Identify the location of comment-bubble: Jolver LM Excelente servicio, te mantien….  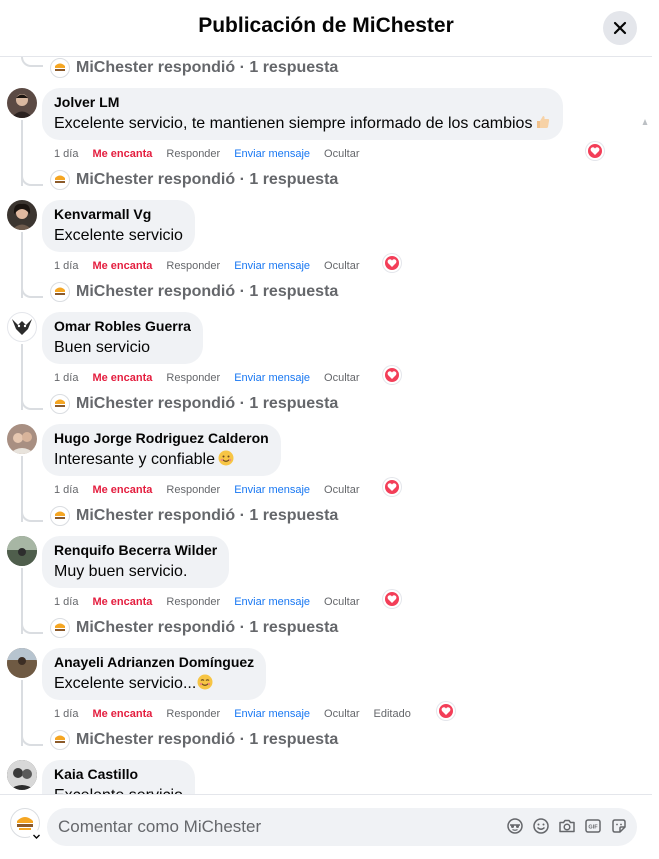
(303, 114).